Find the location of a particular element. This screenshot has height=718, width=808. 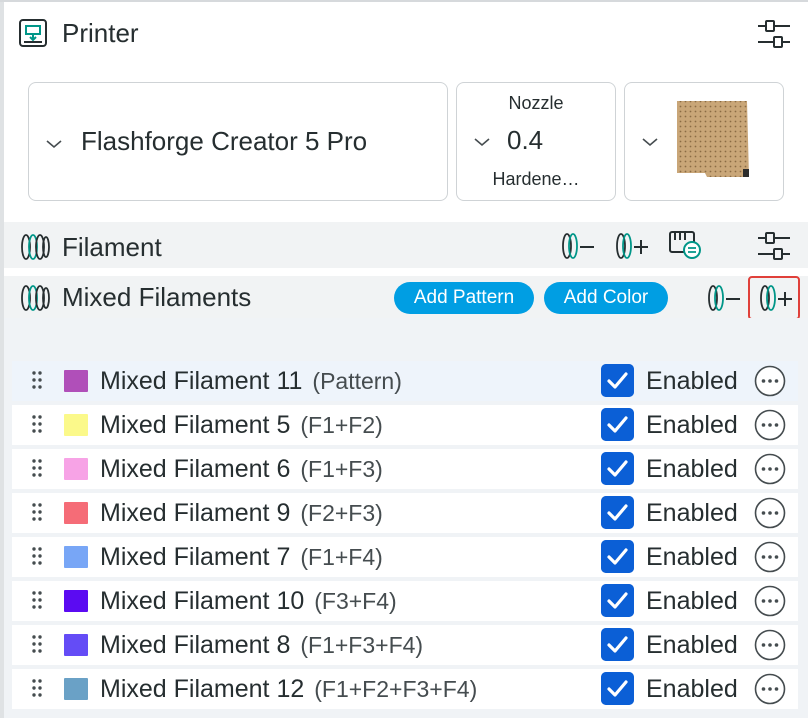

mixed-filament-name: Mixed Filament 11 is located at coordinates (201, 381).